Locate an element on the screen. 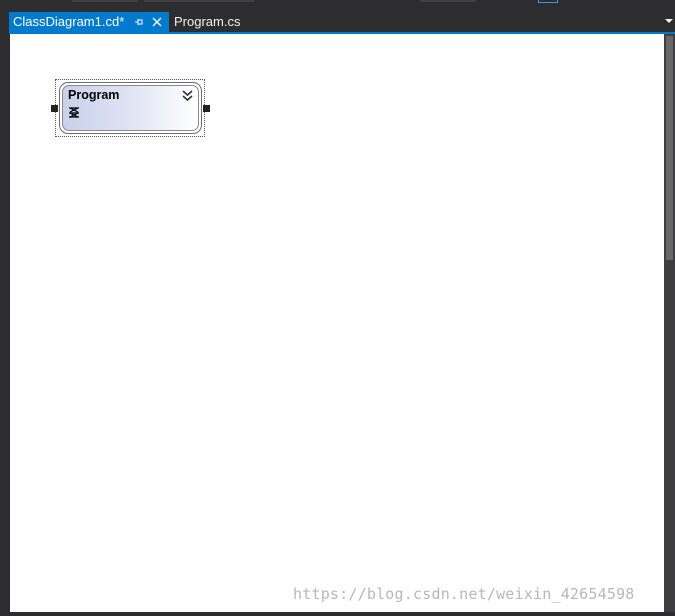  tab-classdiagram1: ClassDiagram1.cd* is located at coordinates (89, 22).